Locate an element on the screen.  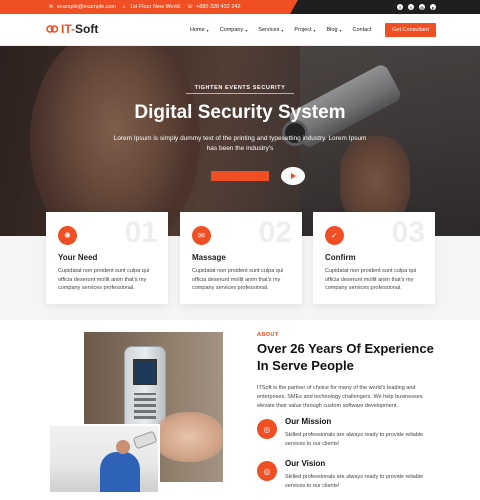
logo-text-soft: Soft is located at coordinates (87, 29).